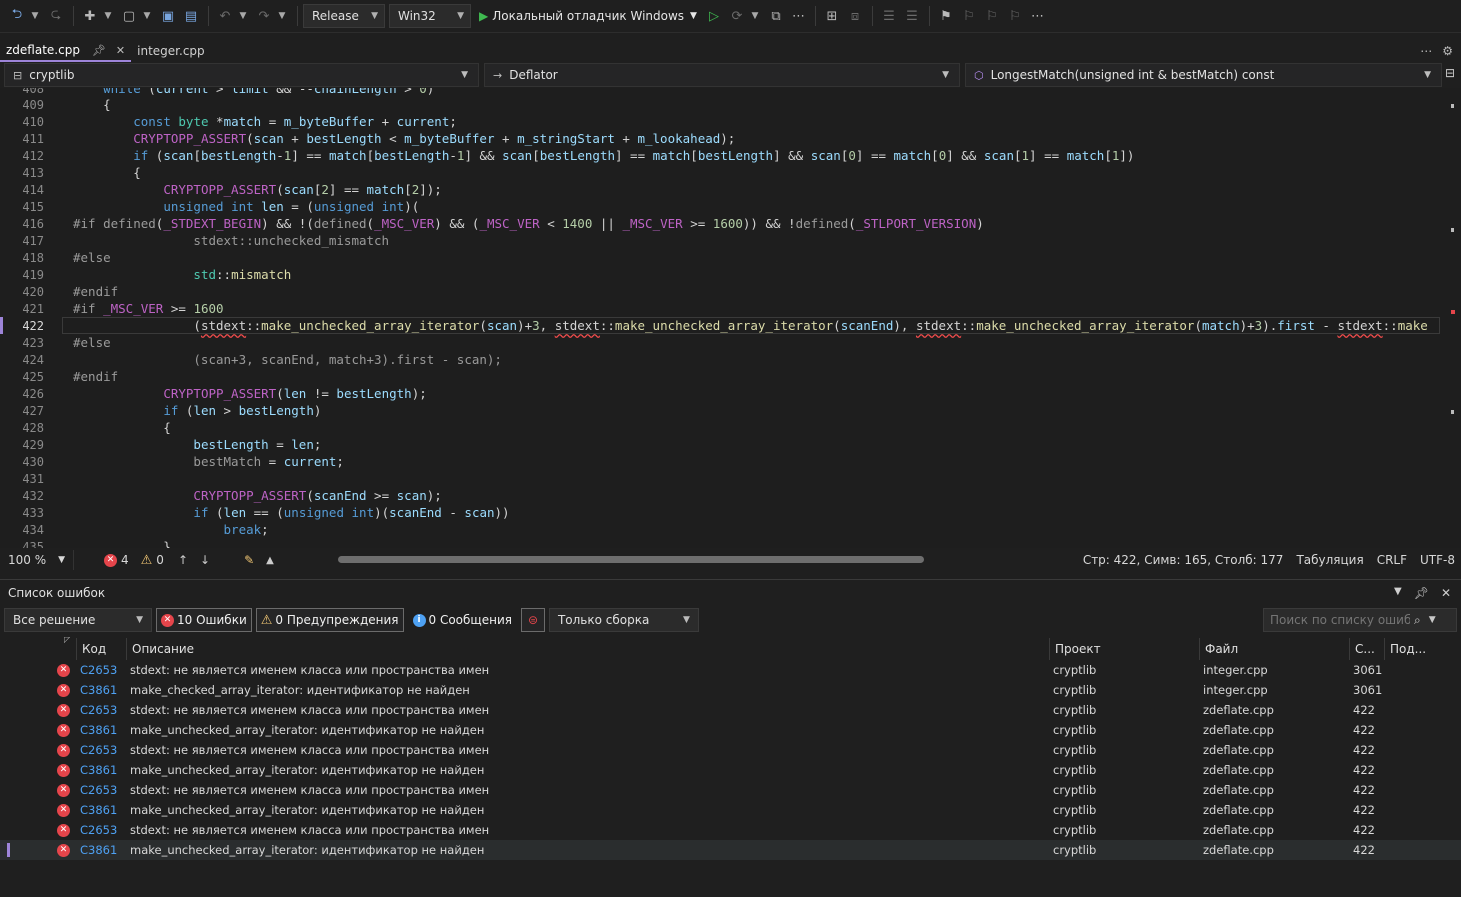 Image resolution: width=1461 pixels, height=897 pixels. I want to click on tab-zdeflate: zdeflate.cpp 📌︎ ✕, so click(66, 51).